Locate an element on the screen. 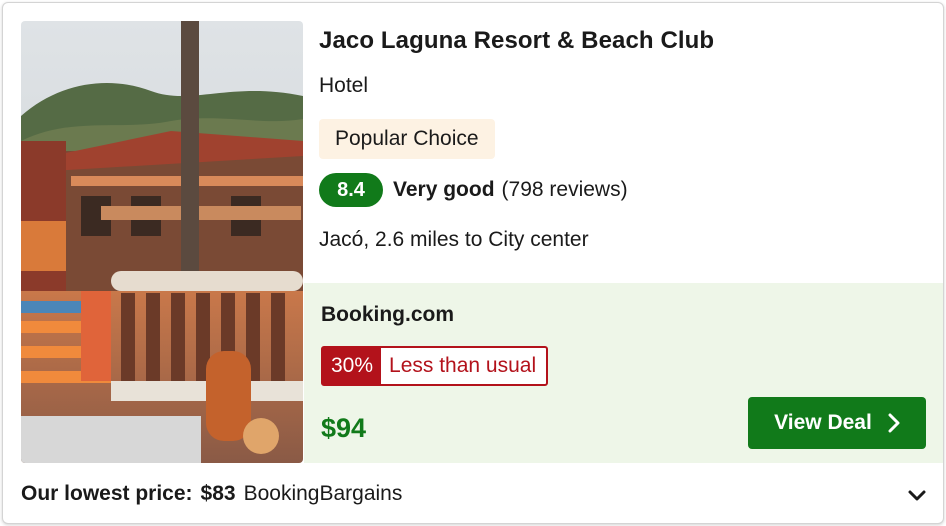 This screenshot has width=946, height=526. review-count: (798 reviews) is located at coordinates (565, 190).